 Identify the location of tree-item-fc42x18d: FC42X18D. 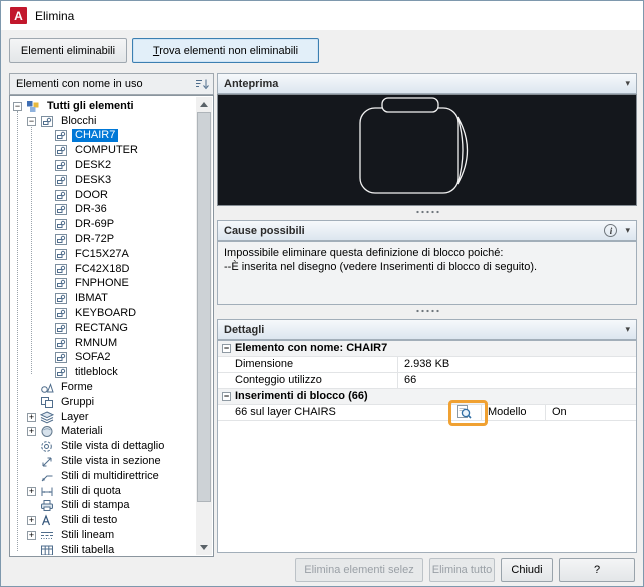
(103, 269).